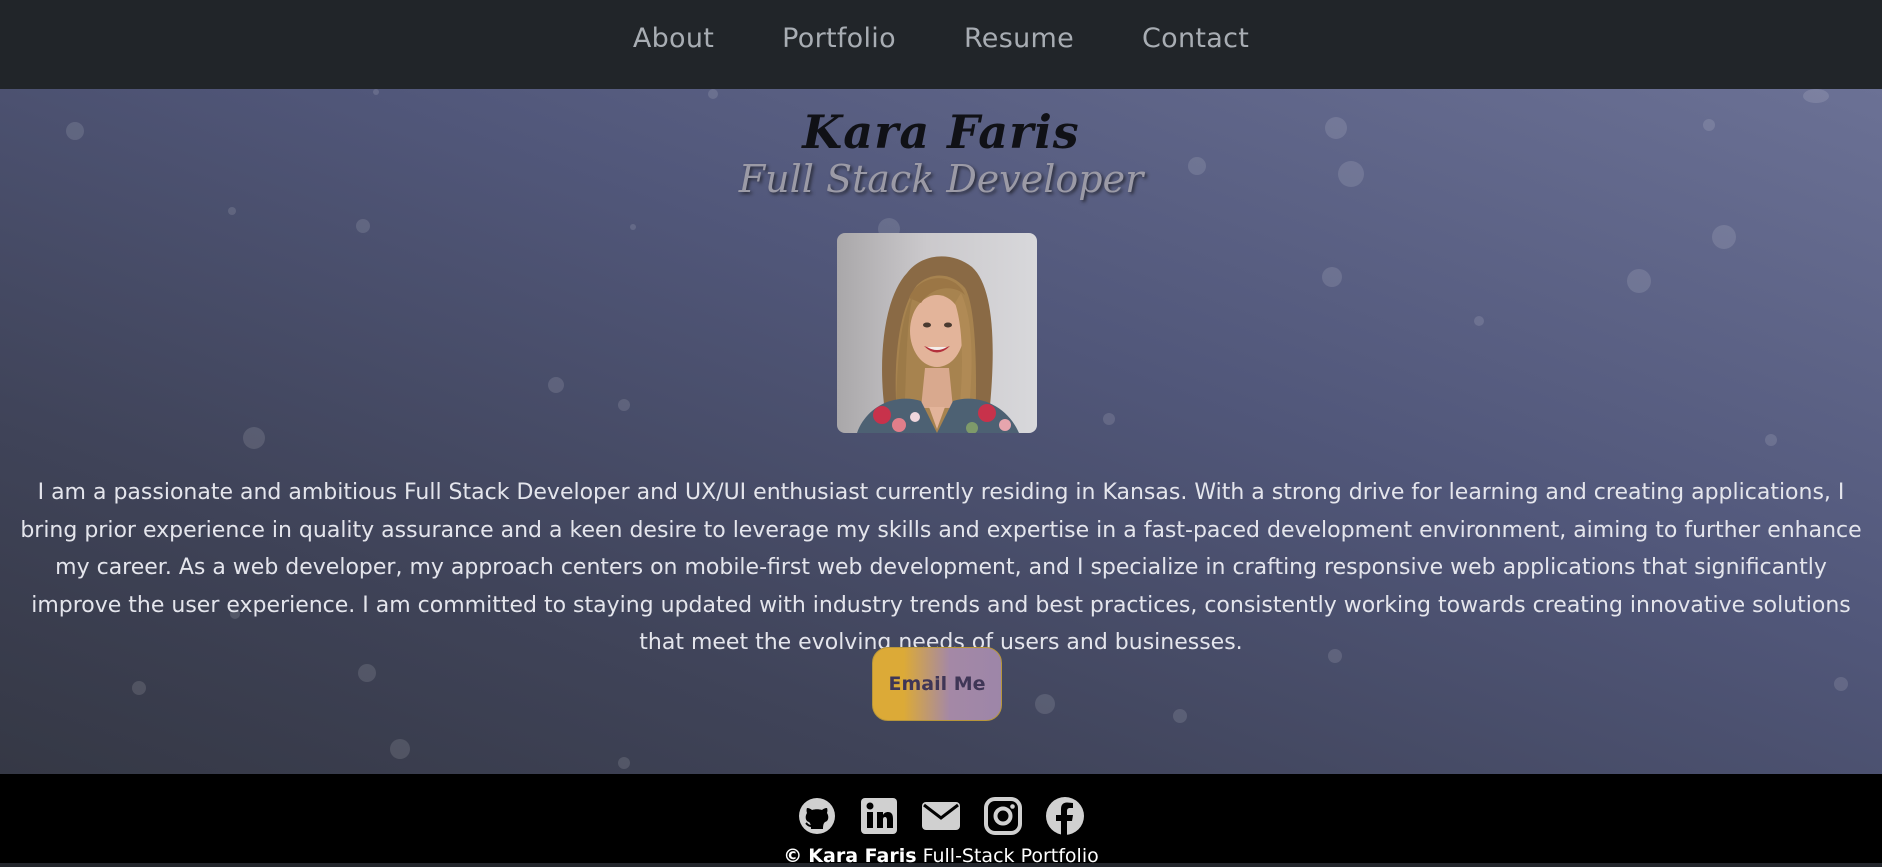 This screenshot has width=1882, height=867. What do you see at coordinates (1019, 38) in the screenshot?
I see `nav-resume-link: Resume` at bounding box center [1019, 38].